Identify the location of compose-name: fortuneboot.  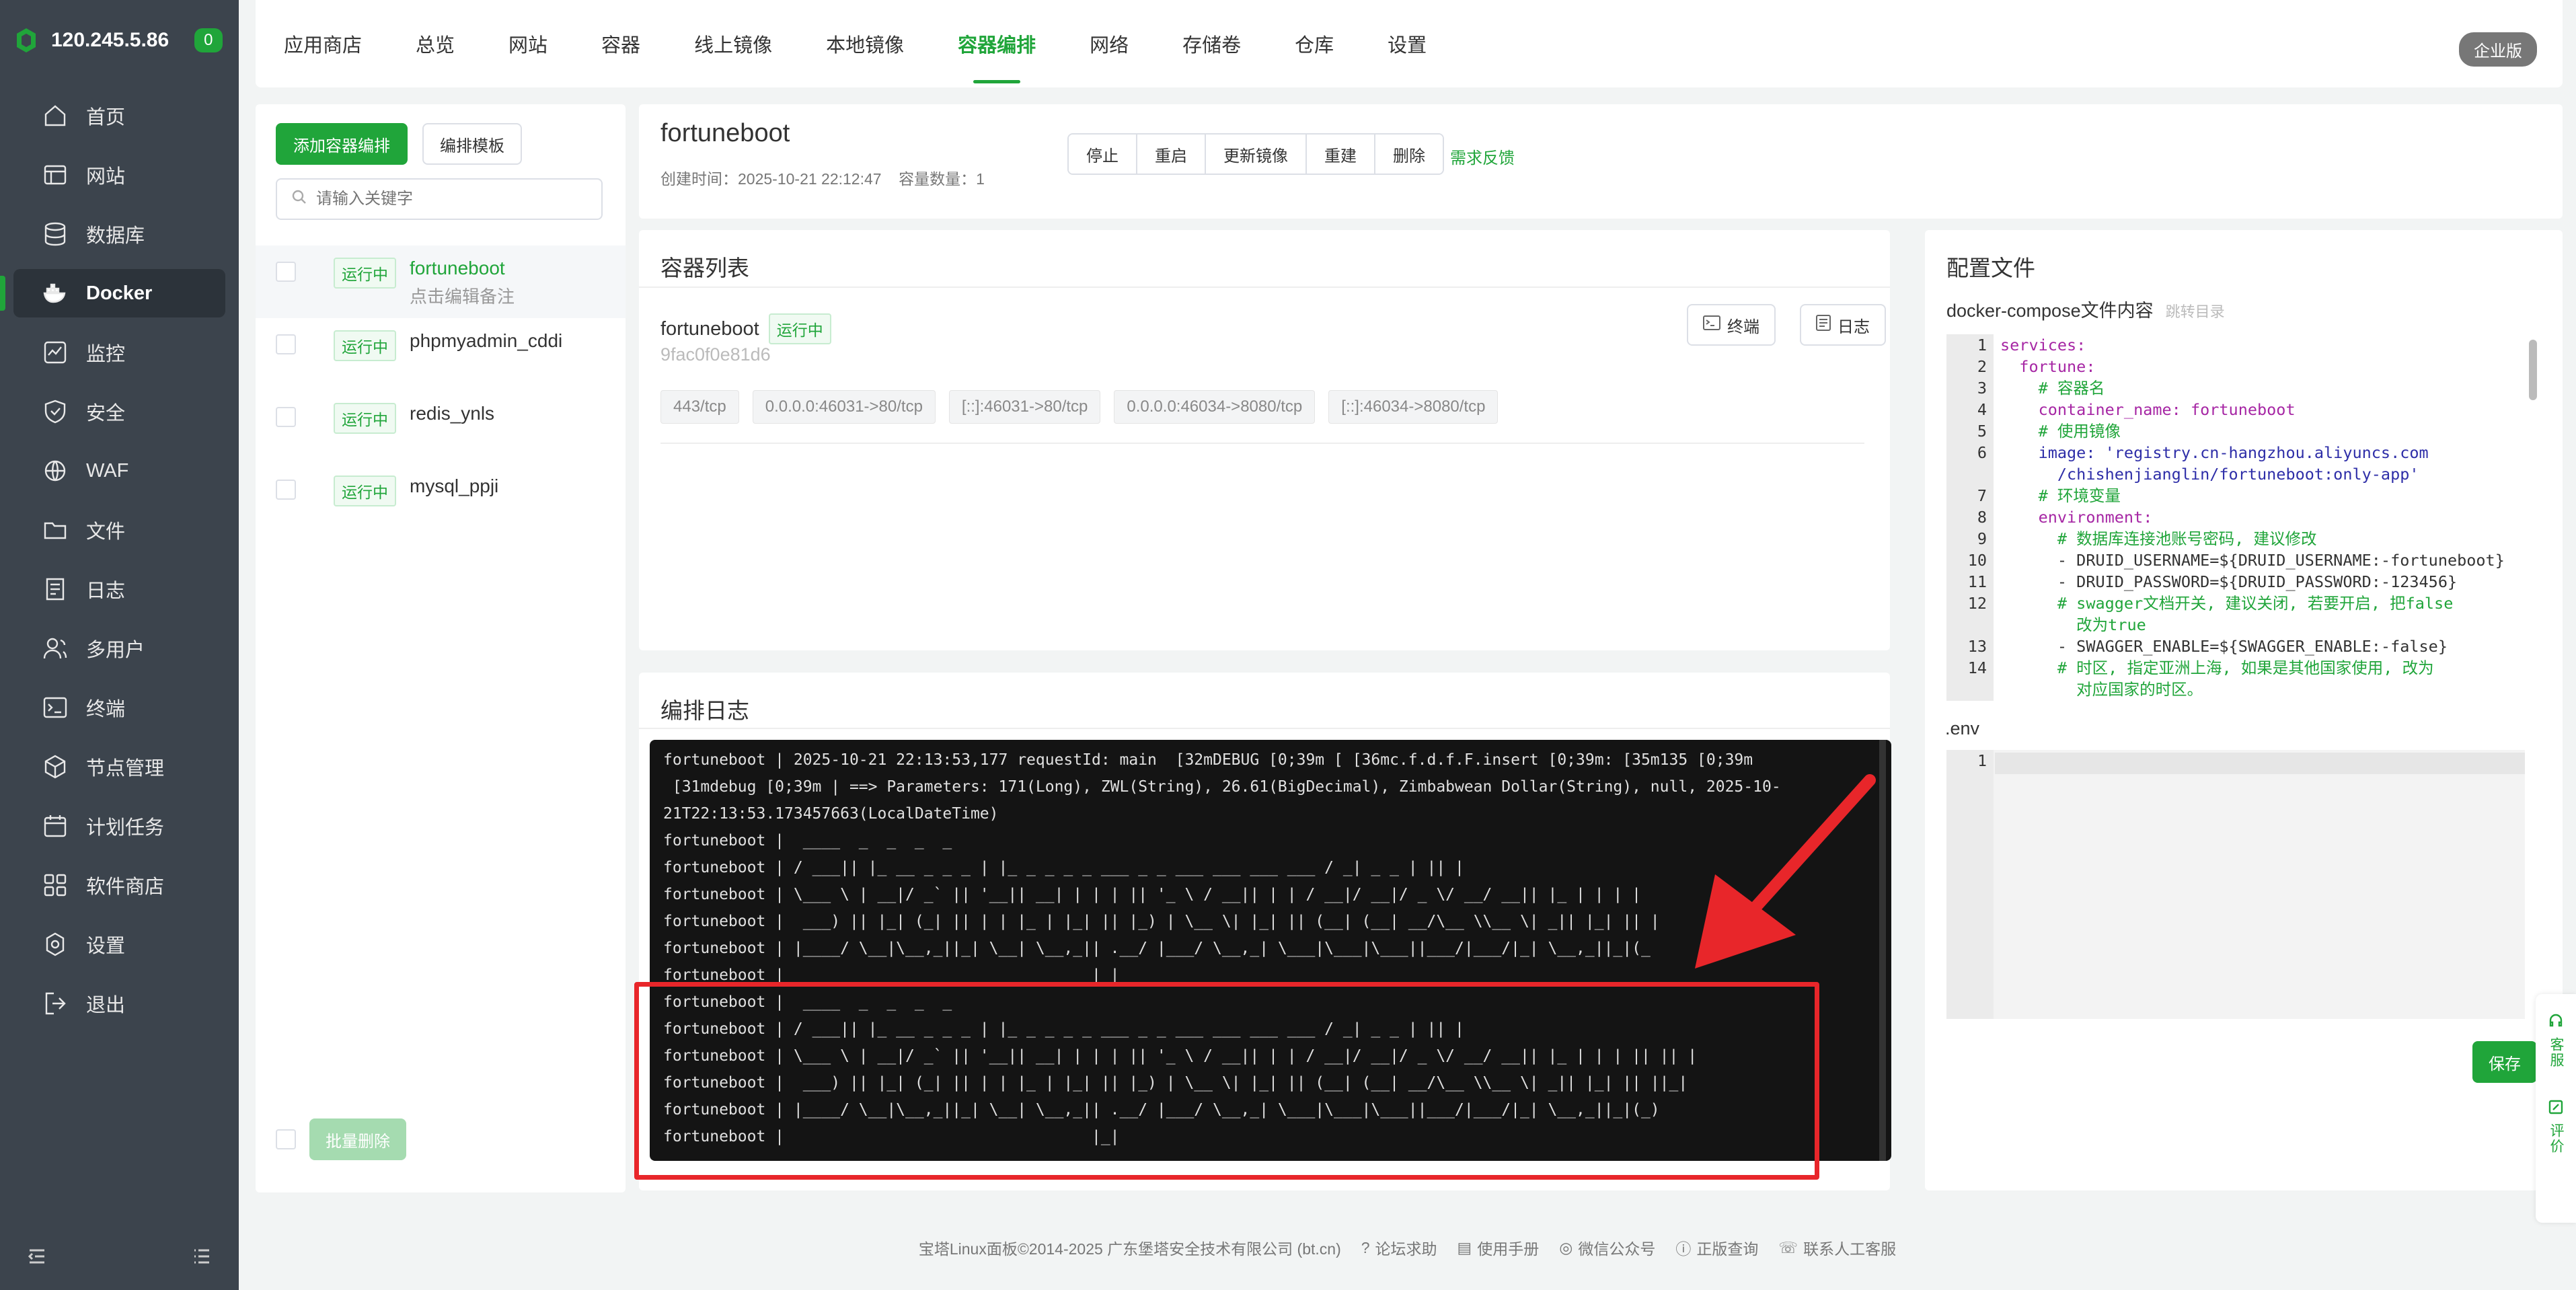
(462, 268).